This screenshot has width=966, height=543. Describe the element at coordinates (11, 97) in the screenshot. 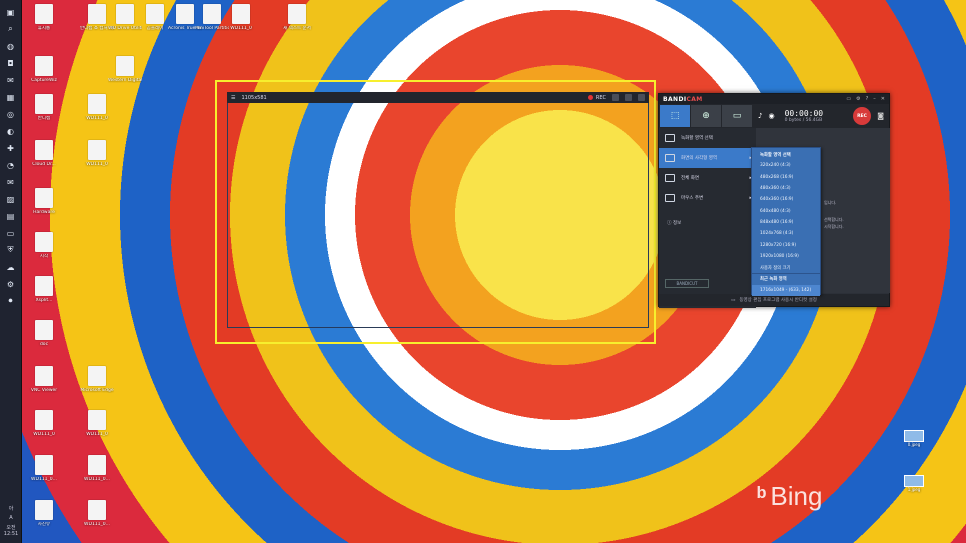

I see `calendar-icon: ▦` at that location.